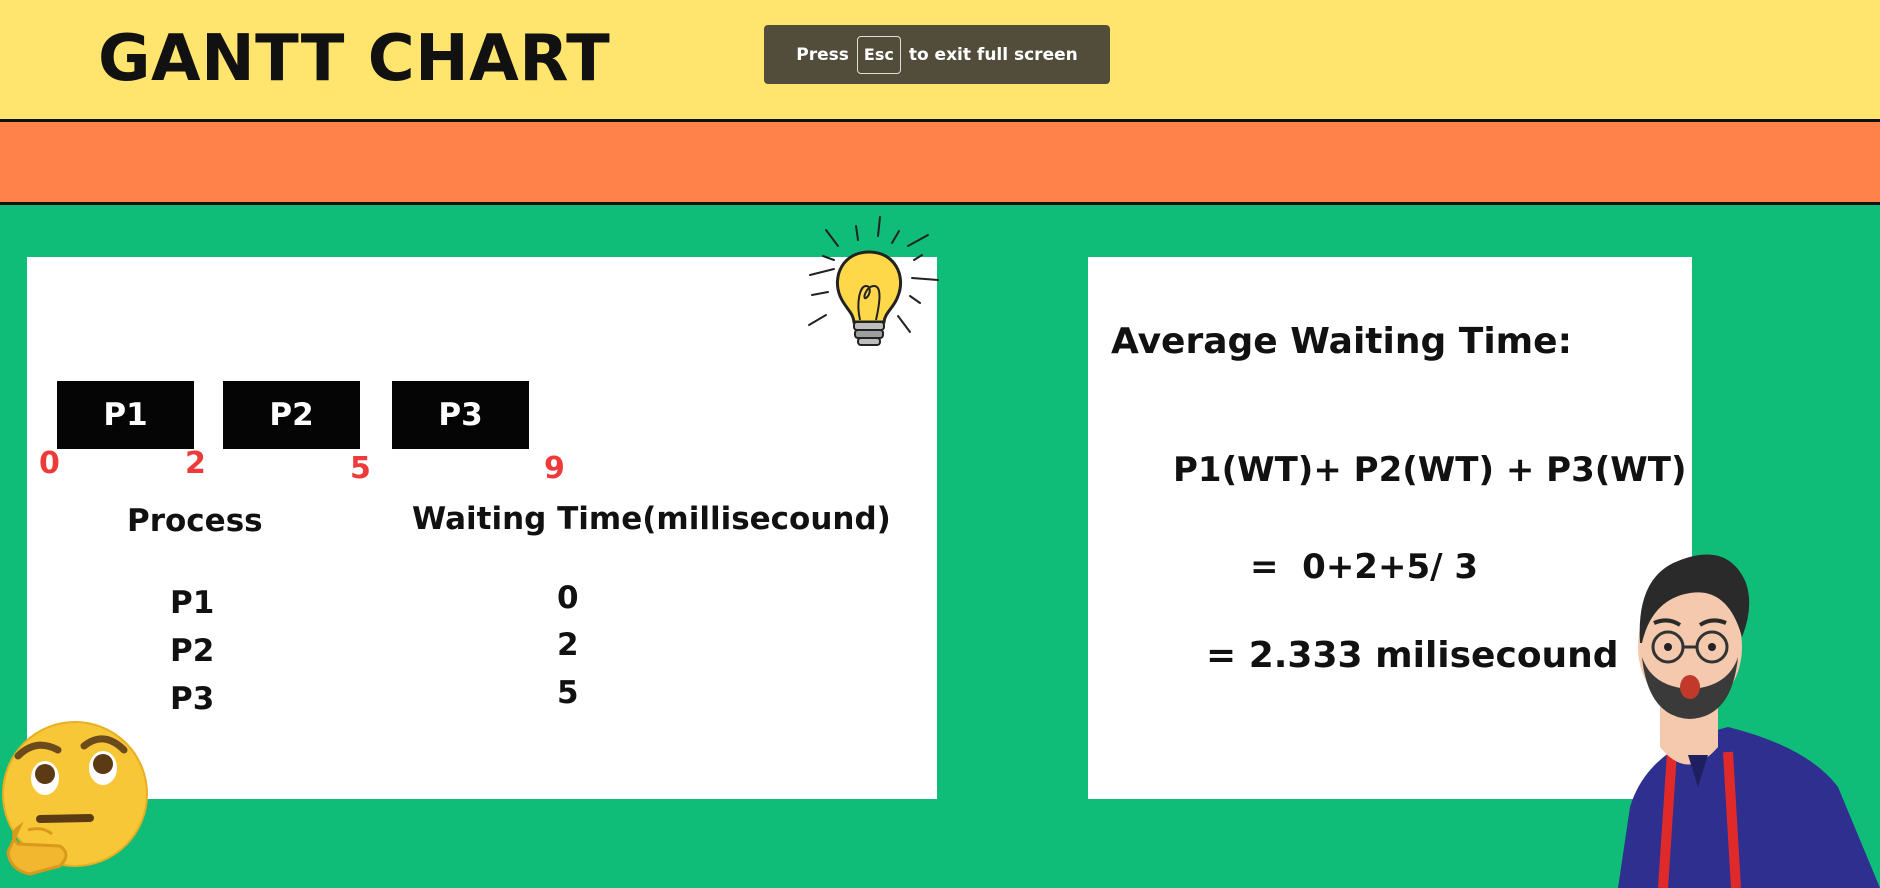 Image resolution: width=1880 pixels, height=888 pixels. Describe the element at coordinates (873, 281) in the screenshot. I see `lightbulb-icon` at that location.